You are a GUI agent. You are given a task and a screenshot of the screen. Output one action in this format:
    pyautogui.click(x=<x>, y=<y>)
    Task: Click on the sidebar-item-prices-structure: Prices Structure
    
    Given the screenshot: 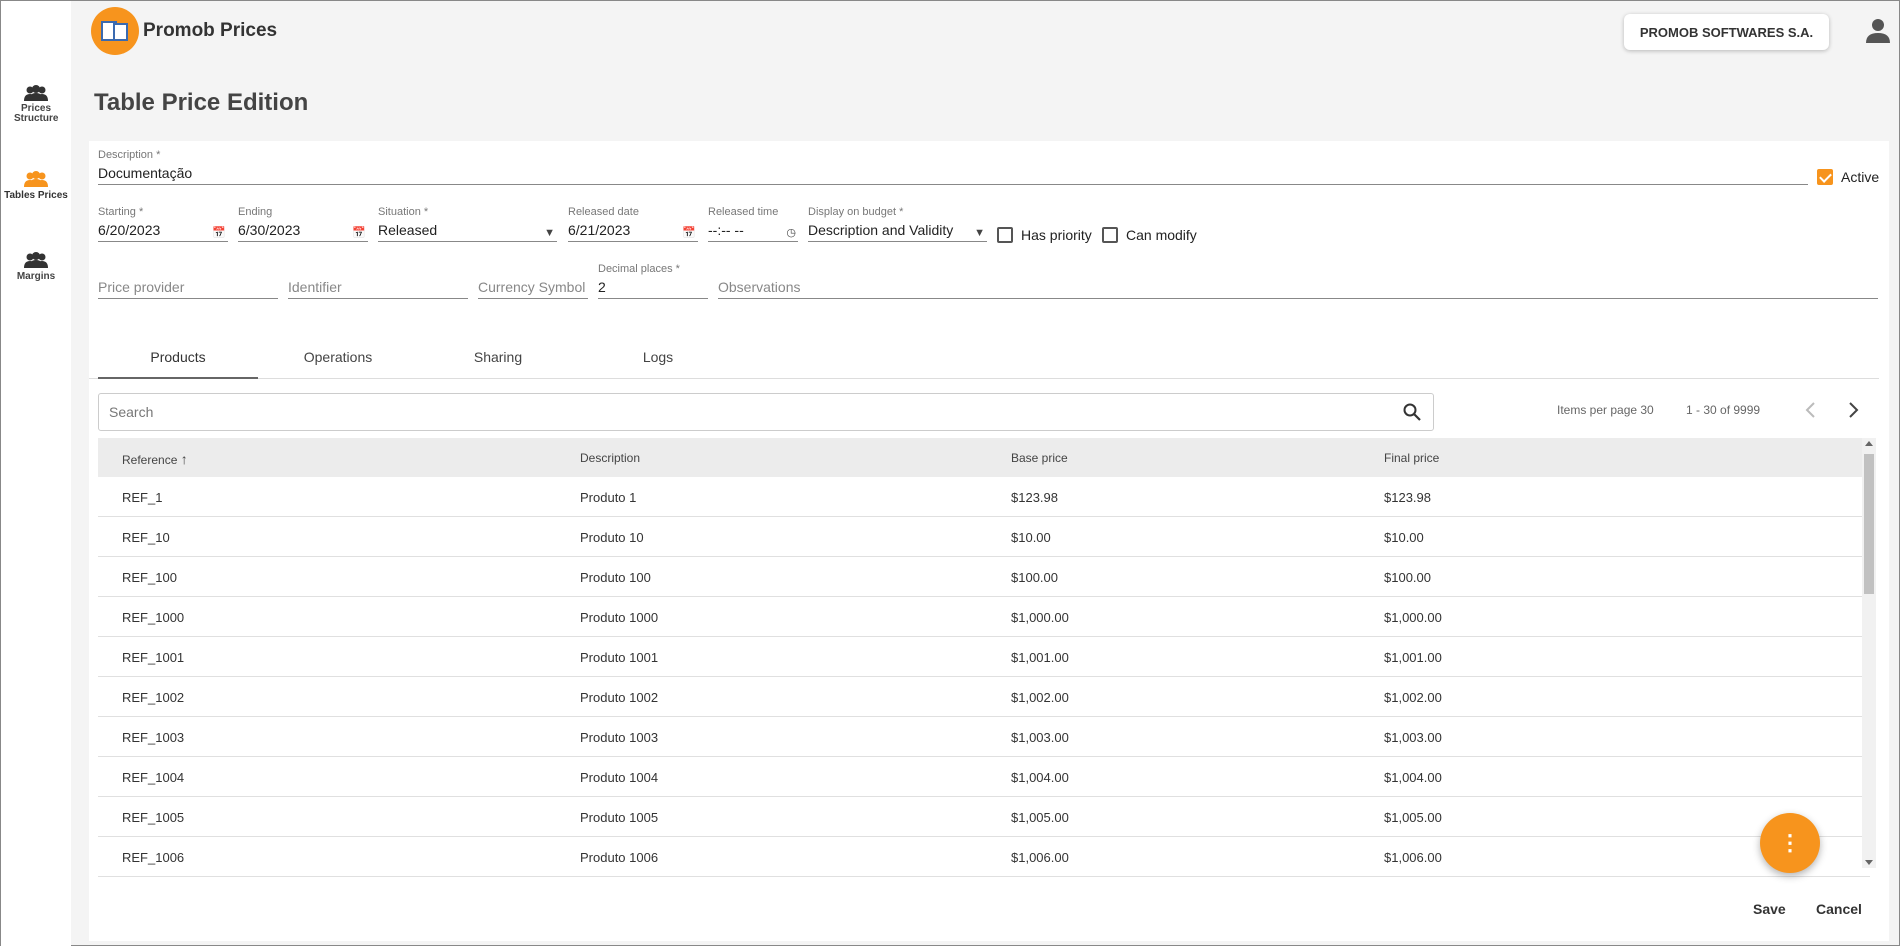 What is the action you would take?
    pyautogui.click(x=36, y=104)
    